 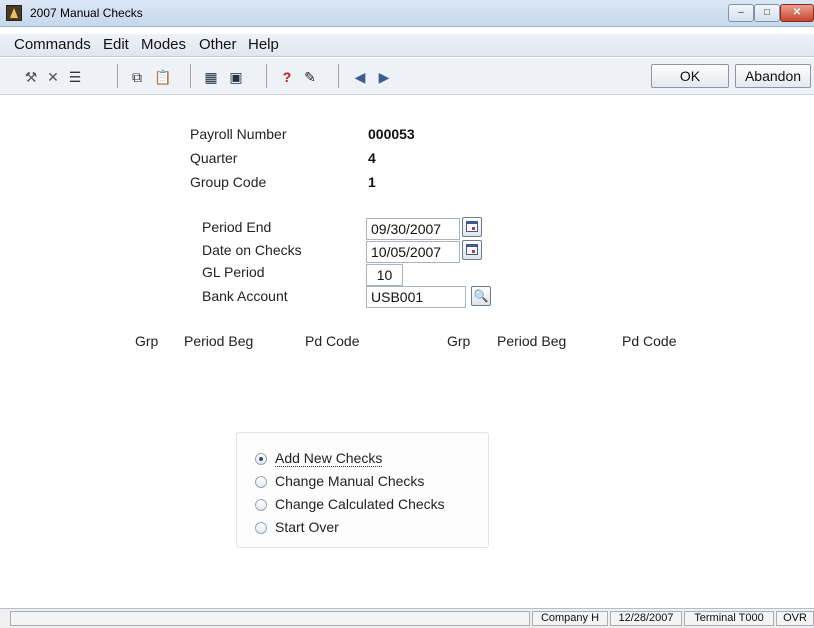 What do you see at coordinates (228, 182) in the screenshot?
I see `group-code-label: Group Code` at bounding box center [228, 182].